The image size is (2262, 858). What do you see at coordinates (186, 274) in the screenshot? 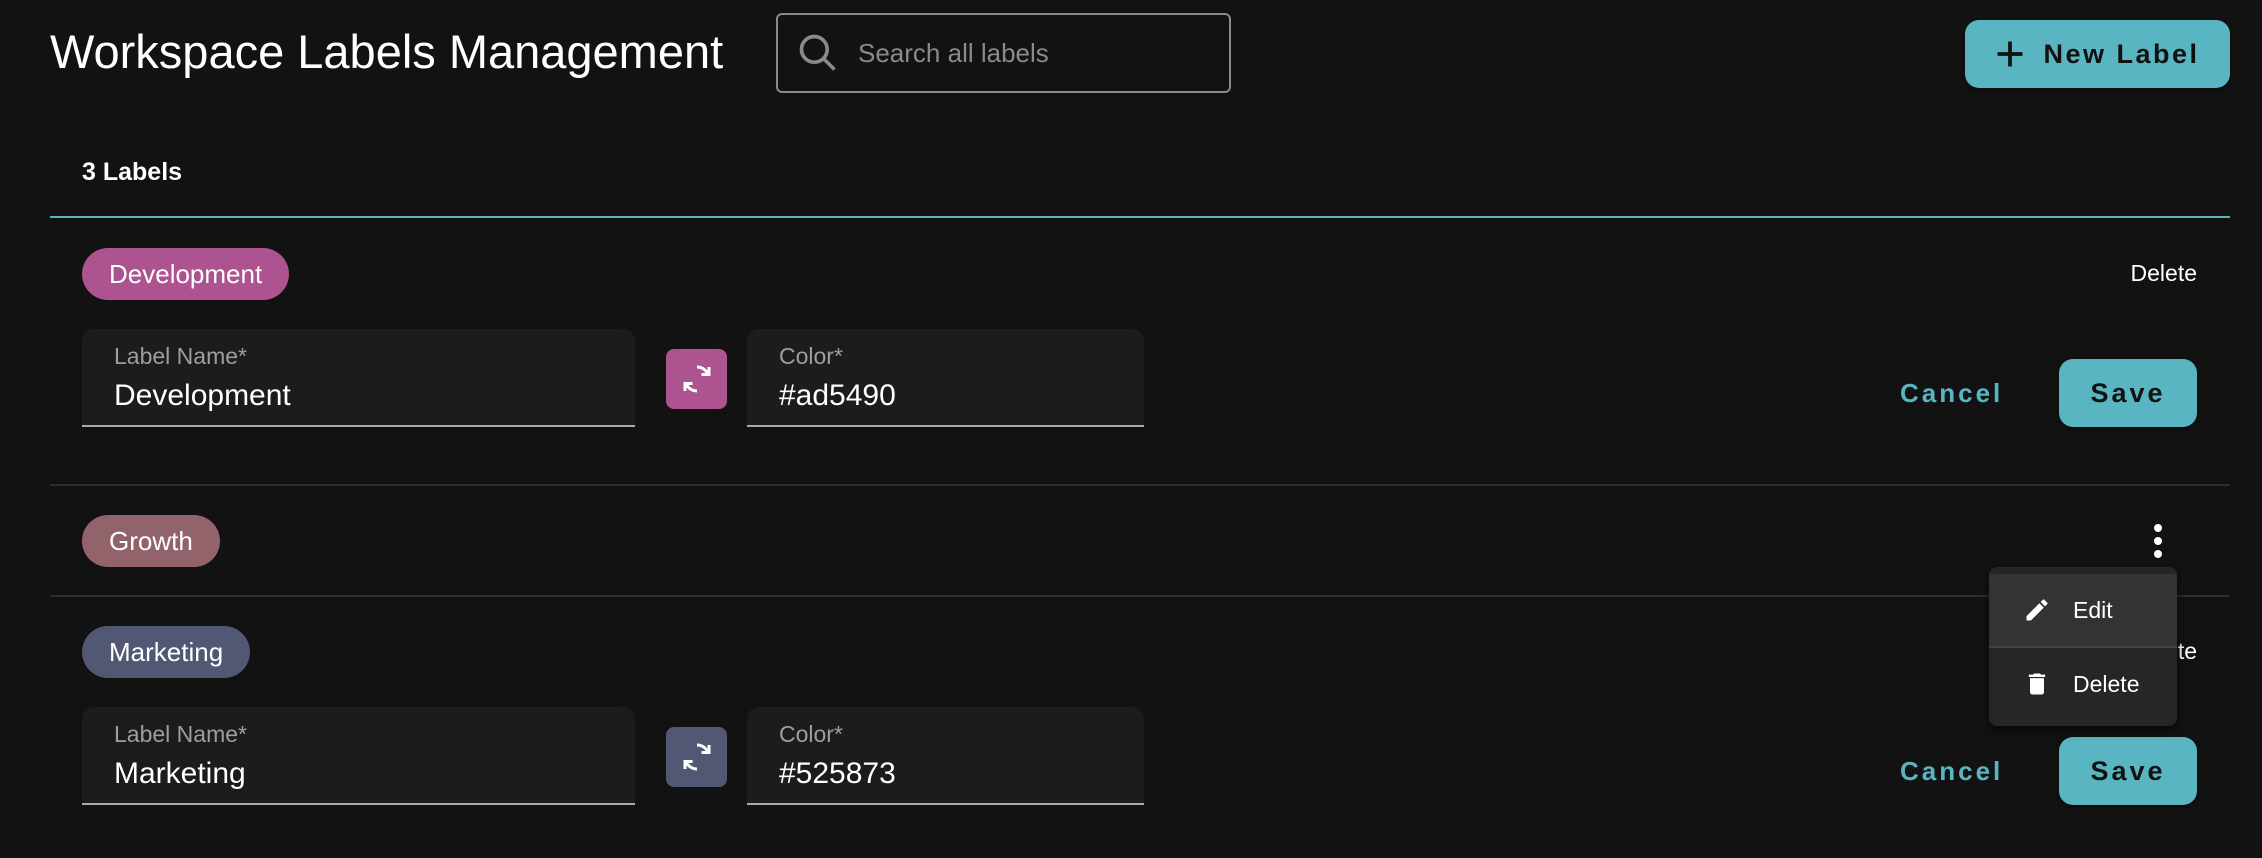
I see `label-chip-development: Development` at bounding box center [186, 274].